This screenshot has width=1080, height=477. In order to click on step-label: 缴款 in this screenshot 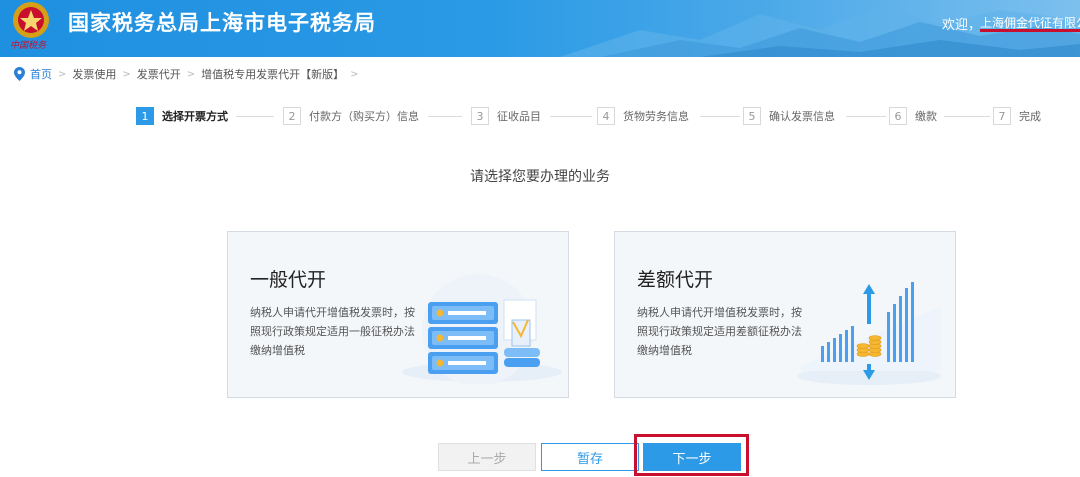, I will do `click(926, 116)`.